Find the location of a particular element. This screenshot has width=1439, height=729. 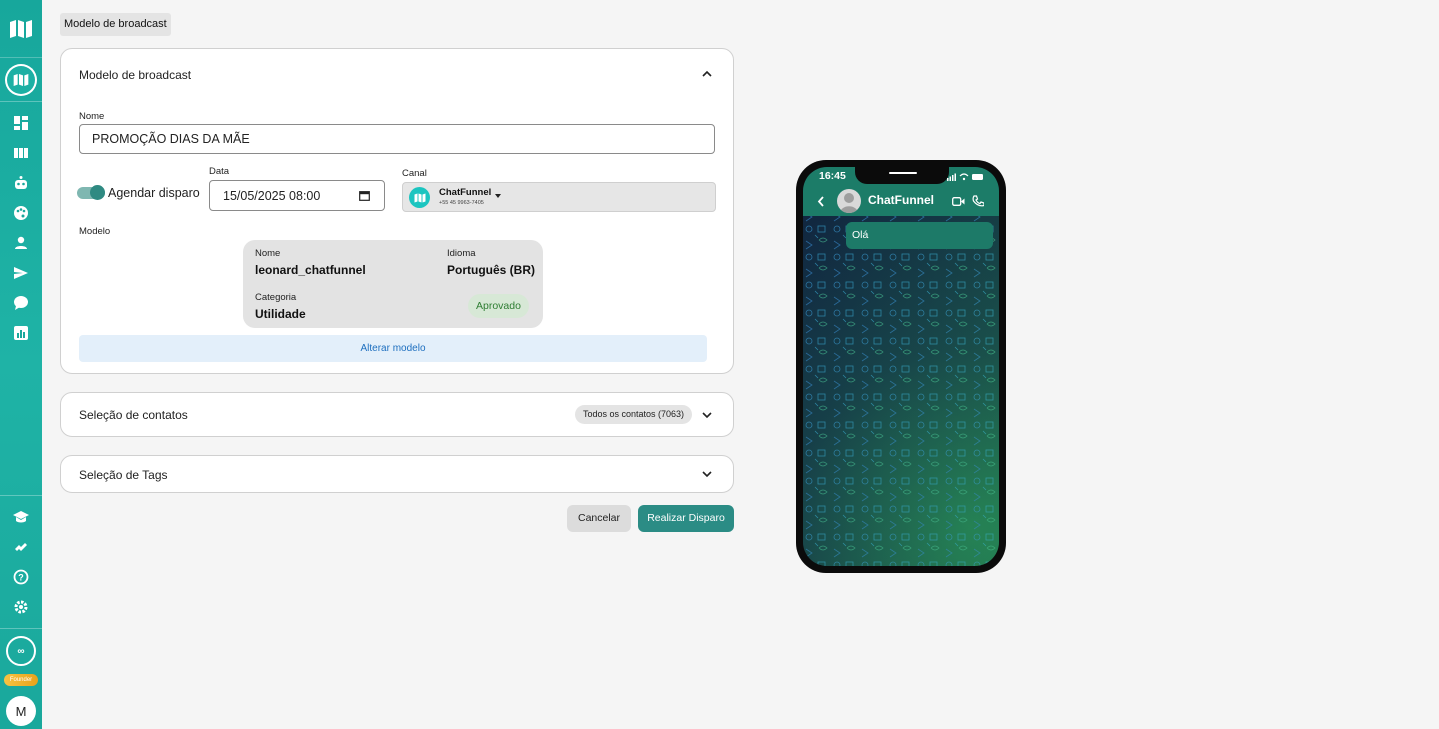

name-label: Nome is located at coordinates (92, 116).